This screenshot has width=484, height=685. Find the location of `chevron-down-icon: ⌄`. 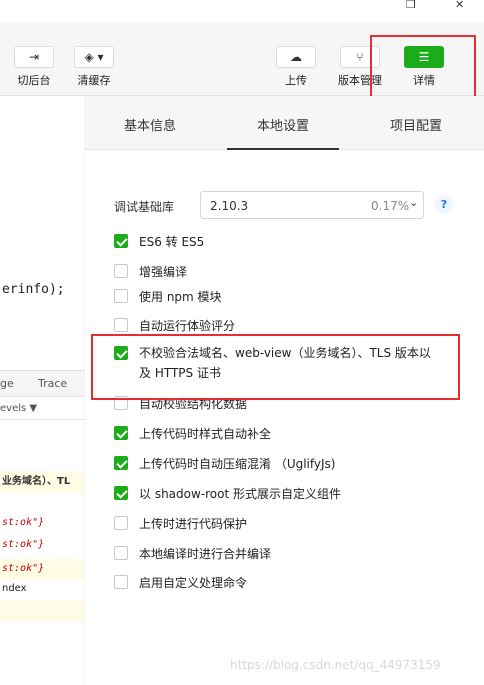

chevron-down-icon: ⌄ is located at coordinates (414, 202).